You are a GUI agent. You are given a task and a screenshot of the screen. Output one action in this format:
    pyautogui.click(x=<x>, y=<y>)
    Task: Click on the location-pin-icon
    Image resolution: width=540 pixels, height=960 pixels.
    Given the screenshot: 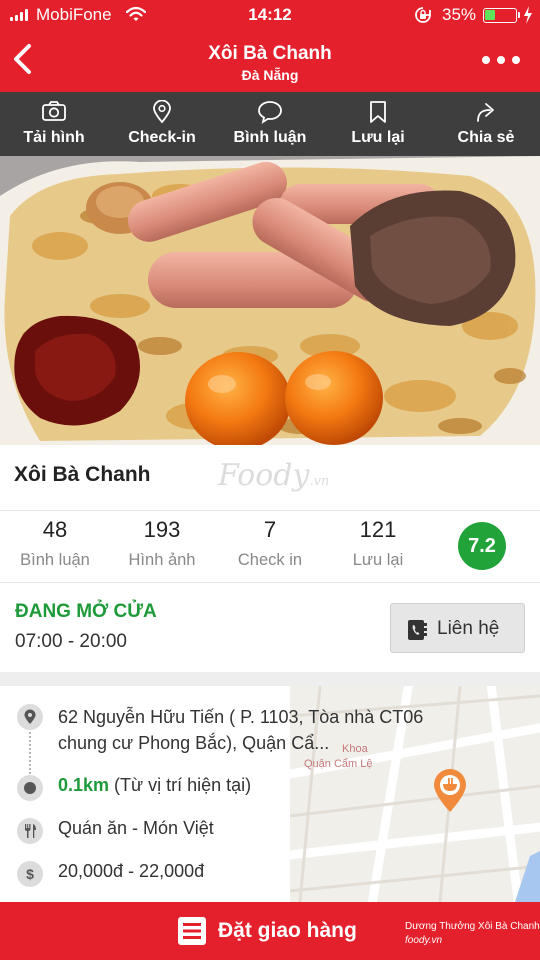 What is the action you would take?
    pyautogui.click(x=162, y=112)
    